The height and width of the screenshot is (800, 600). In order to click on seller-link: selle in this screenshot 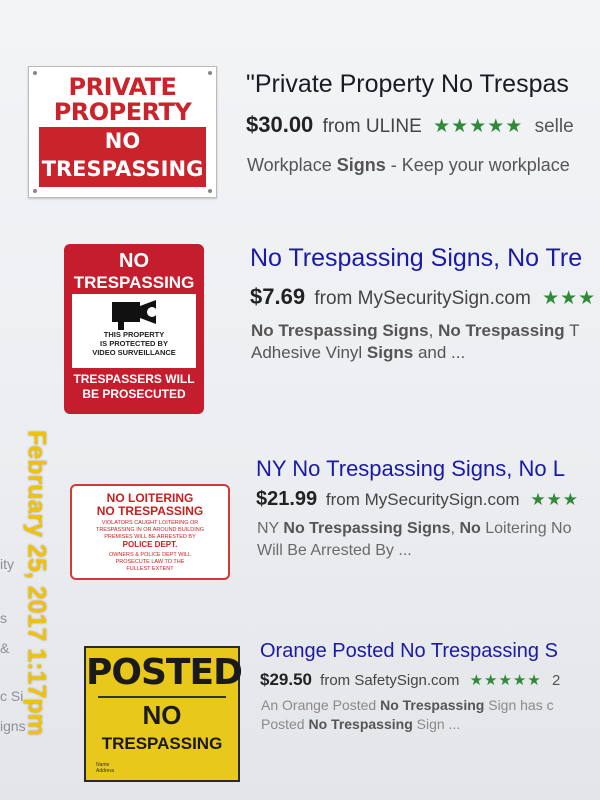, I will do `click(554, 126)`.